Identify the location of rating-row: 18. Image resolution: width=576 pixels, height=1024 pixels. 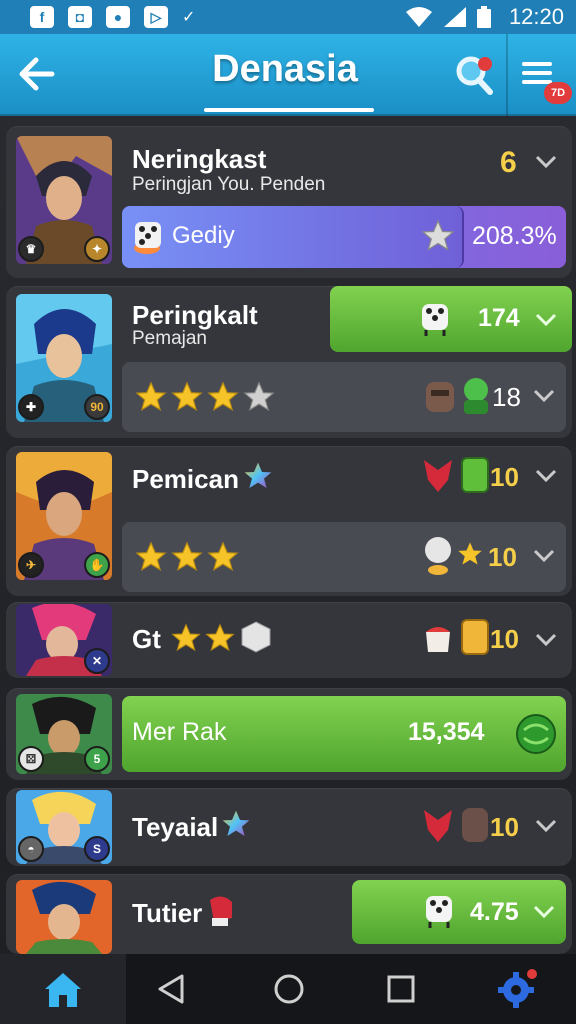
(344, 397).